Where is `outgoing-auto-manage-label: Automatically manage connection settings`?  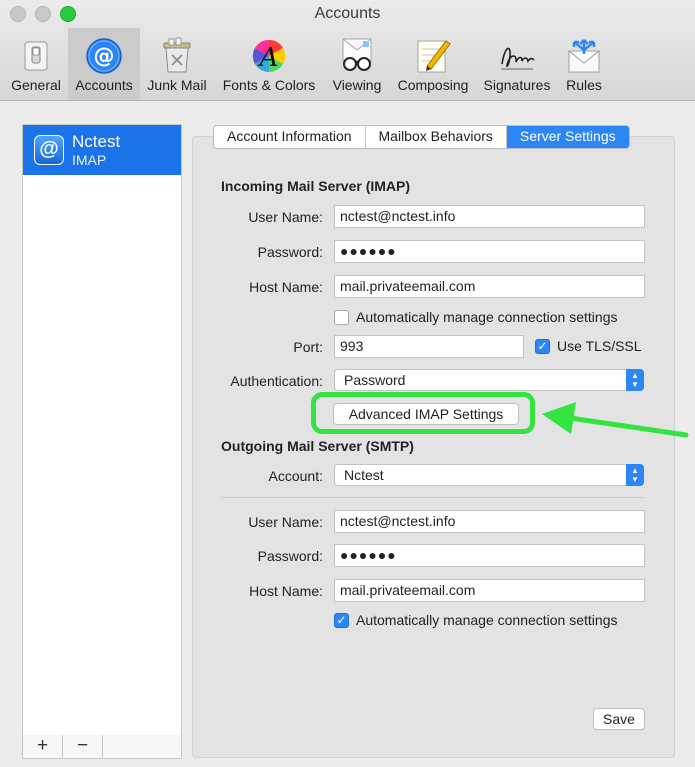 outgoing-auto-manage-label: Automatically manage connection settings is located at coordinates (487, 620).